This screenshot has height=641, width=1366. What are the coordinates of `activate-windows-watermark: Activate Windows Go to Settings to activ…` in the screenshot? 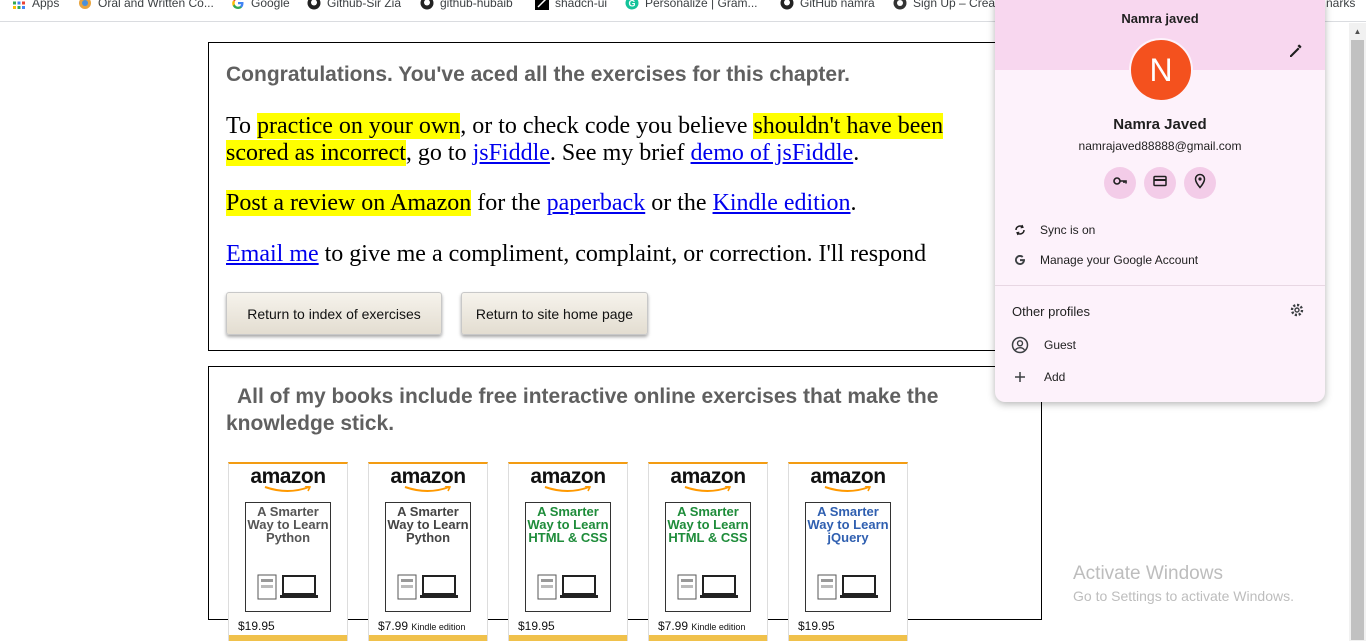 It's located at (1183, 583).